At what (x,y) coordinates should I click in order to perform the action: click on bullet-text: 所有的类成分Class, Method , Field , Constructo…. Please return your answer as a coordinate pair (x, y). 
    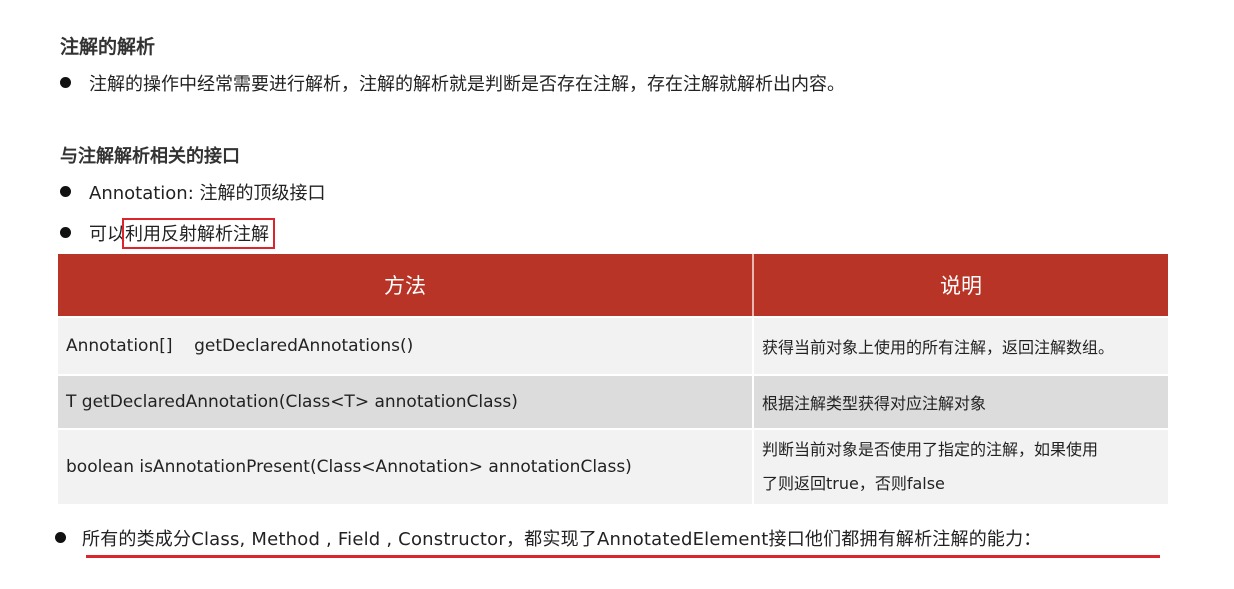
    Looking at the image, I should click on (562, 539).